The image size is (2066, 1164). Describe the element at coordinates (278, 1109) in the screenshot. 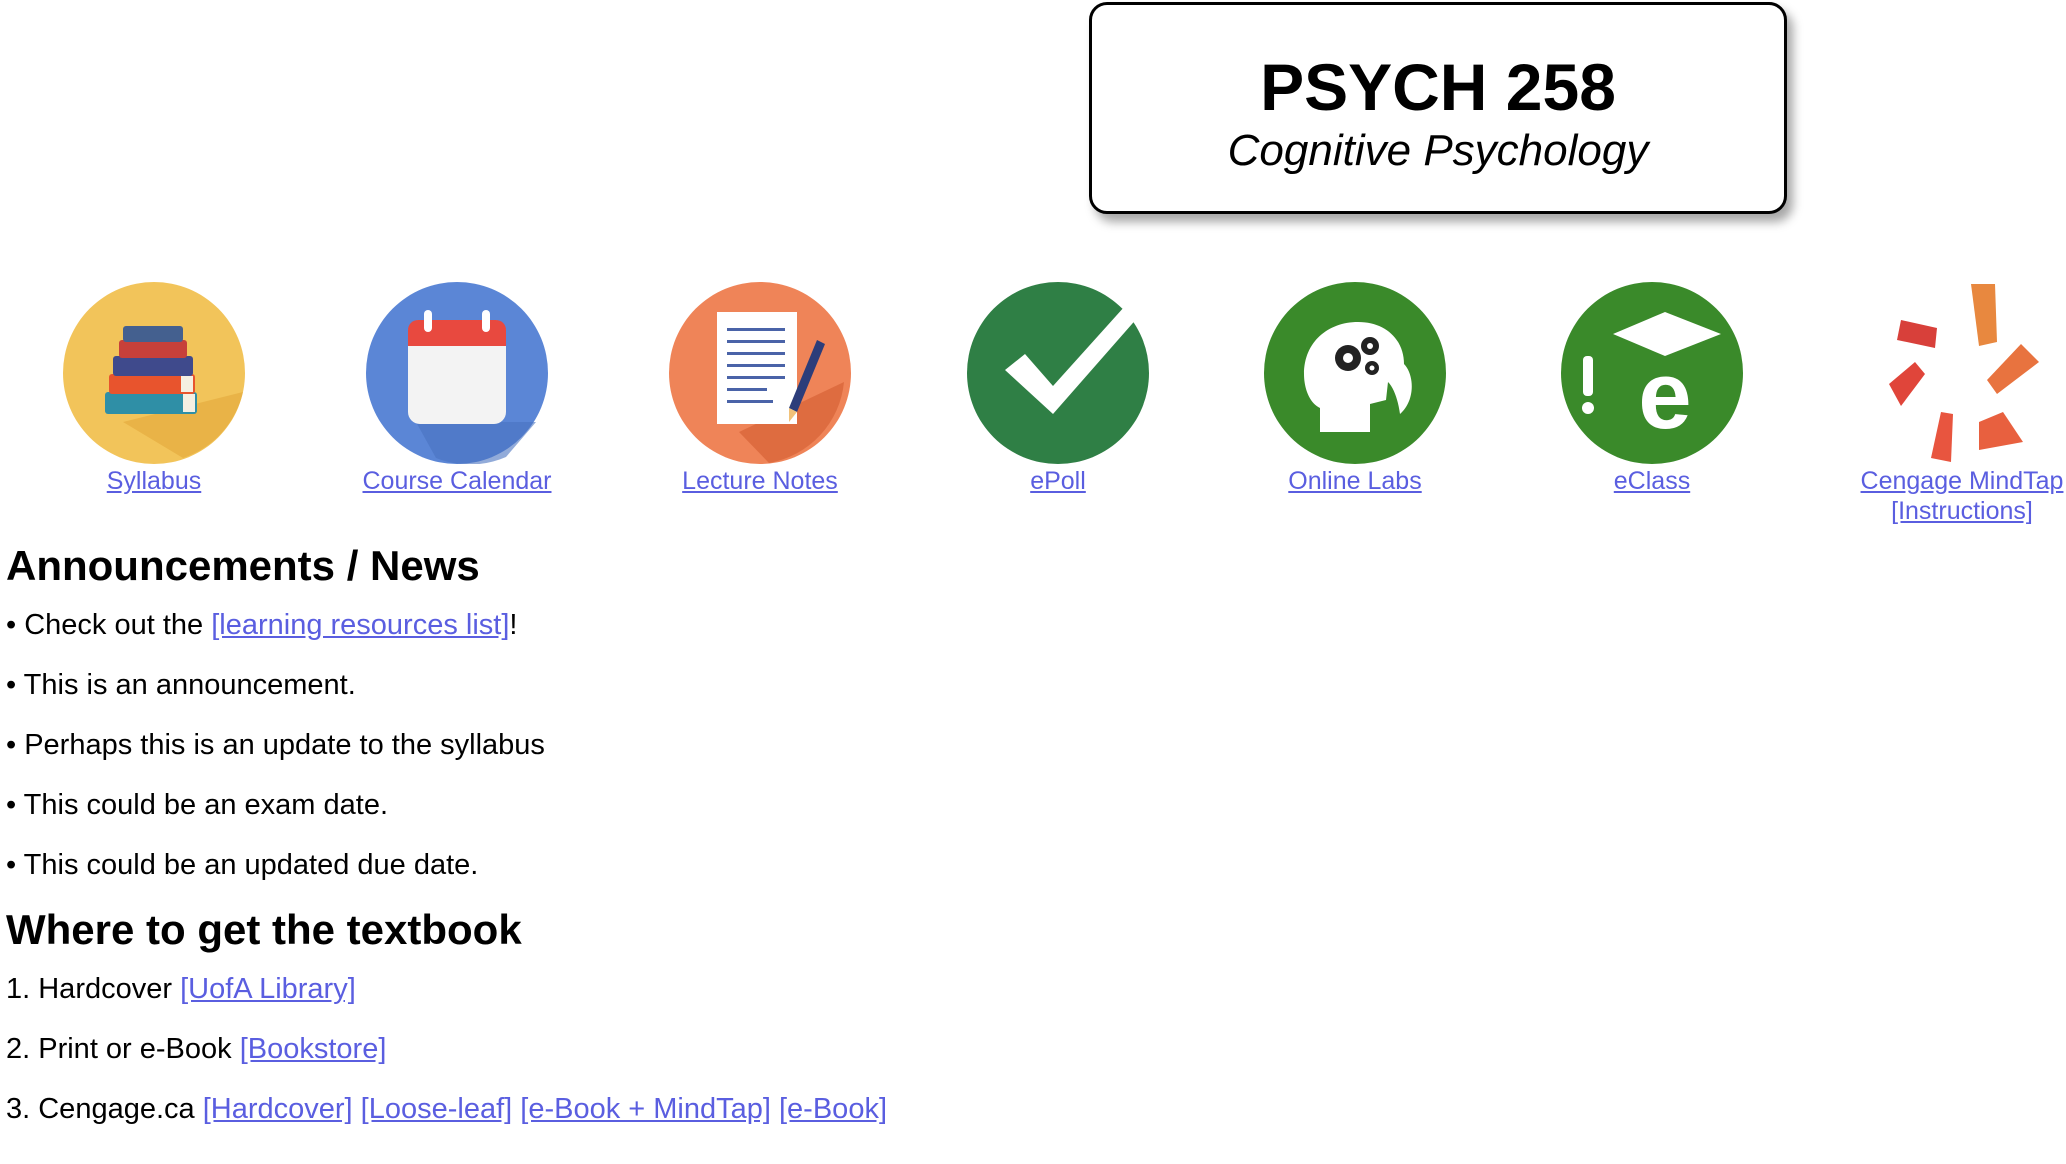

I see `cengage-hardcover-link: [Hardcover]` at that location.